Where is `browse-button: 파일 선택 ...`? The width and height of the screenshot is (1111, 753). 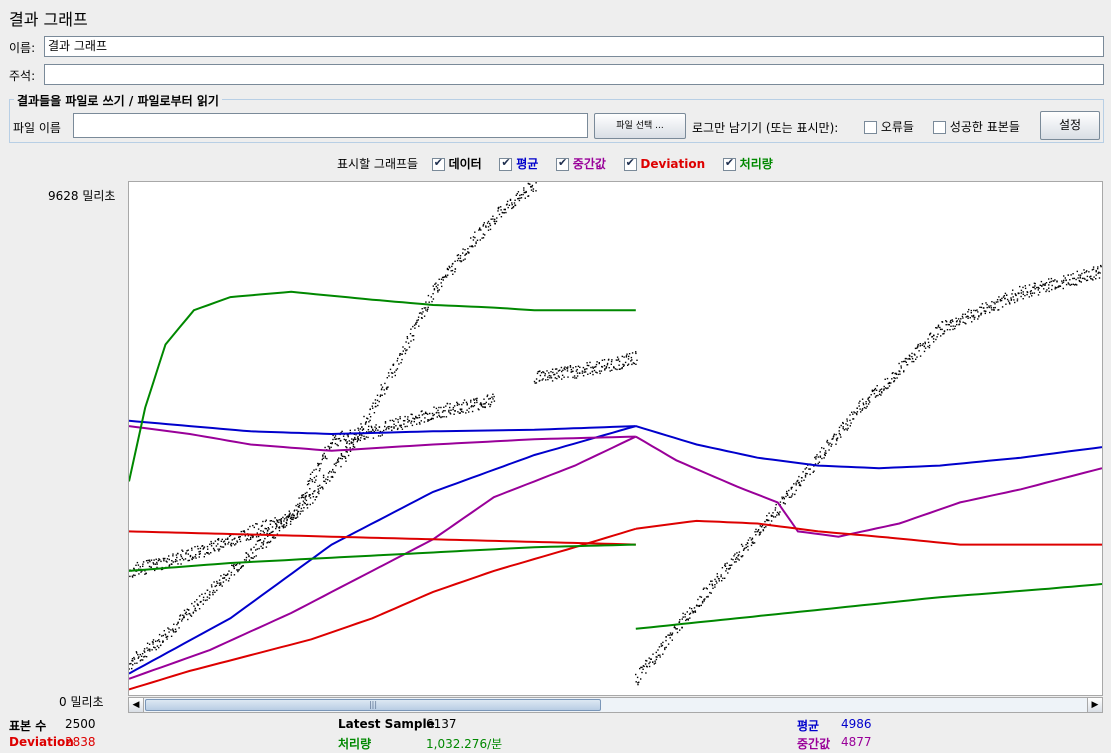 browse-button: 파일 선택 ... is located at coordinates (640, 126).